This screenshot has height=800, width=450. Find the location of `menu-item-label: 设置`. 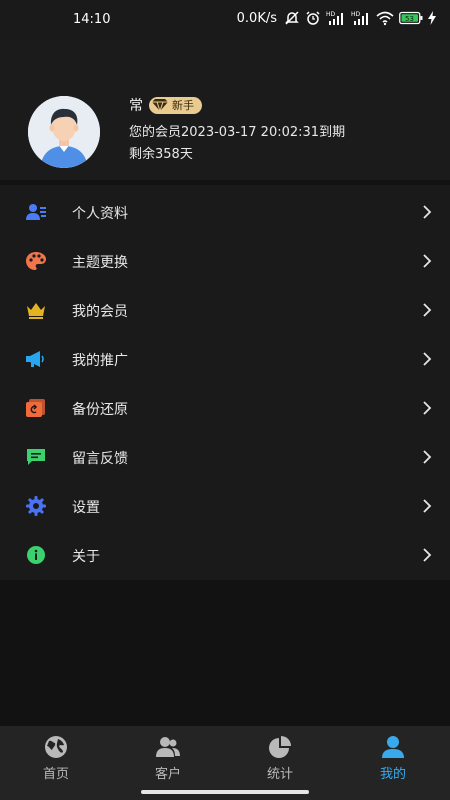

menu-item-label: 设置 is located at coordinates (86, 508).